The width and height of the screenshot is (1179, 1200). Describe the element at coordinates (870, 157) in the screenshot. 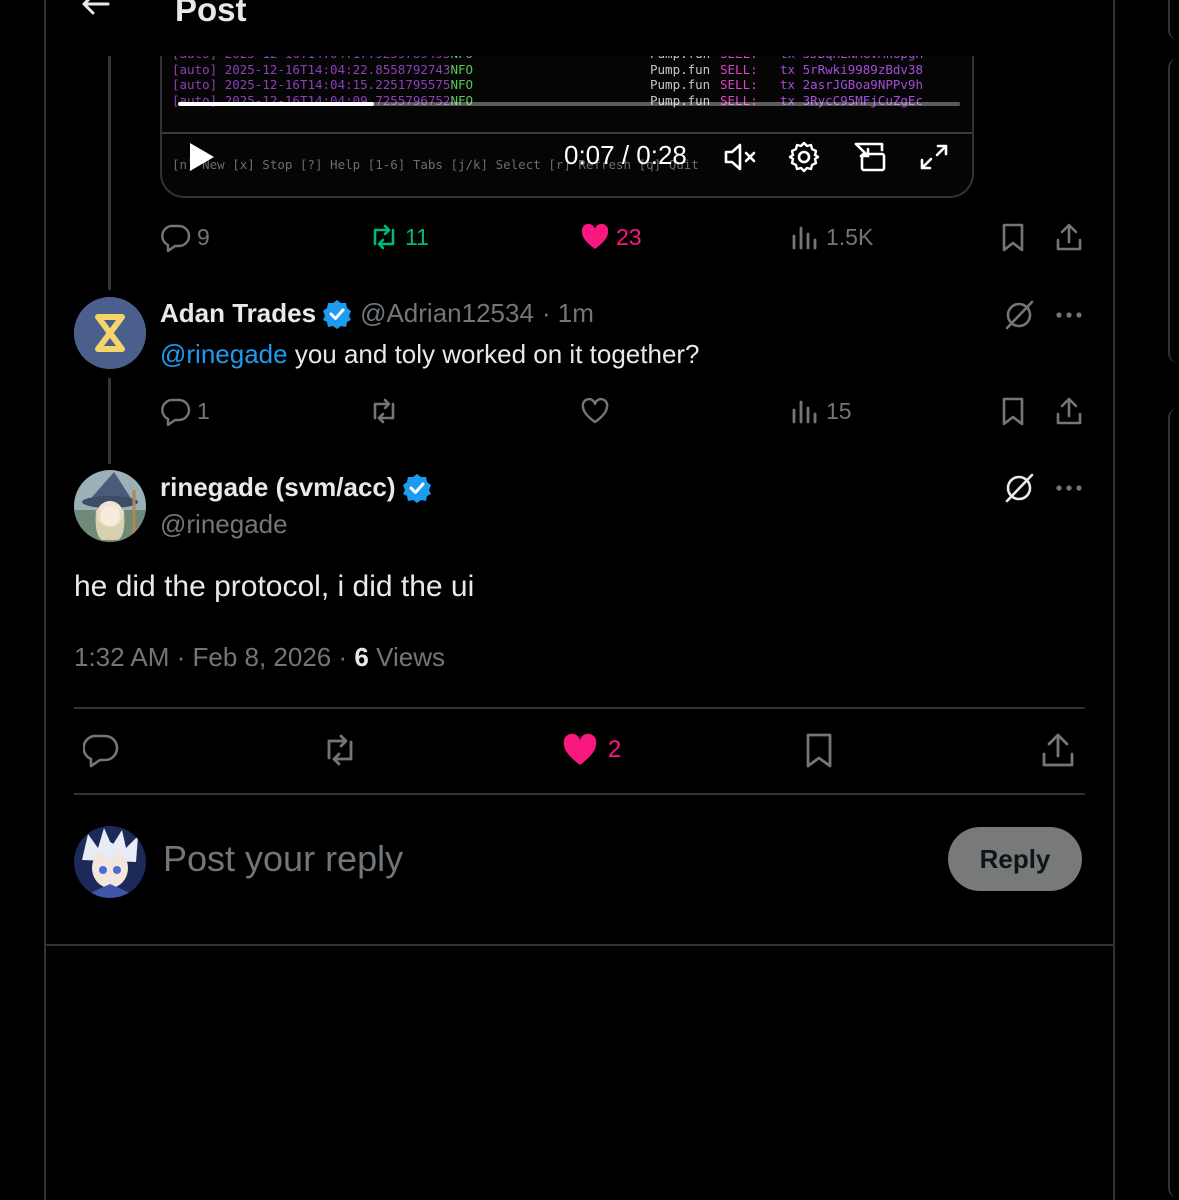

I see `picture-in-picture-icon` at that location.